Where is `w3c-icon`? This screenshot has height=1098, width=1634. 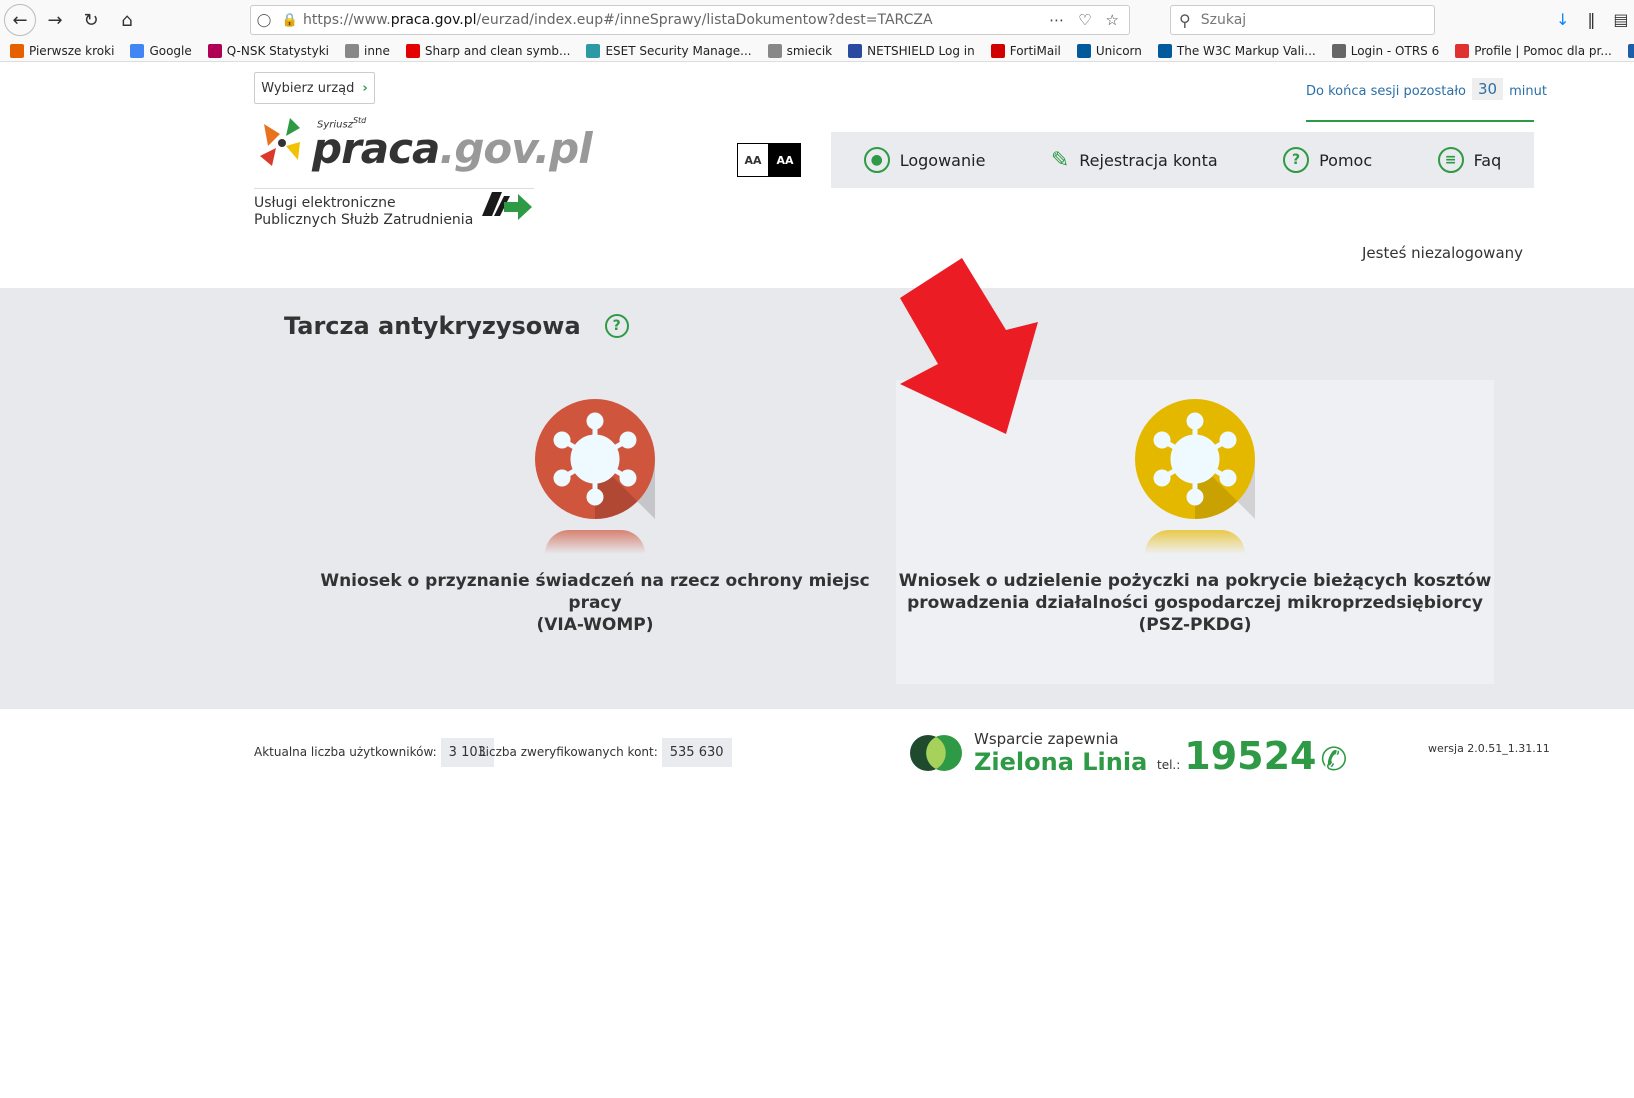 w3c-icon is located at coordinates (1164, 50).